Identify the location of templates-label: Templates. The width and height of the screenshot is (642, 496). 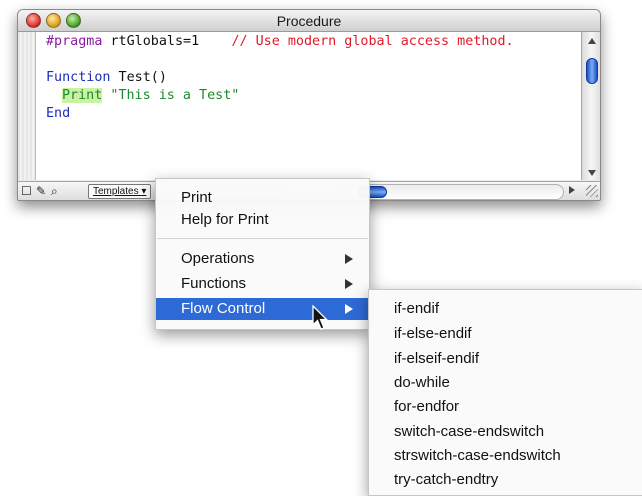
(116, 191).